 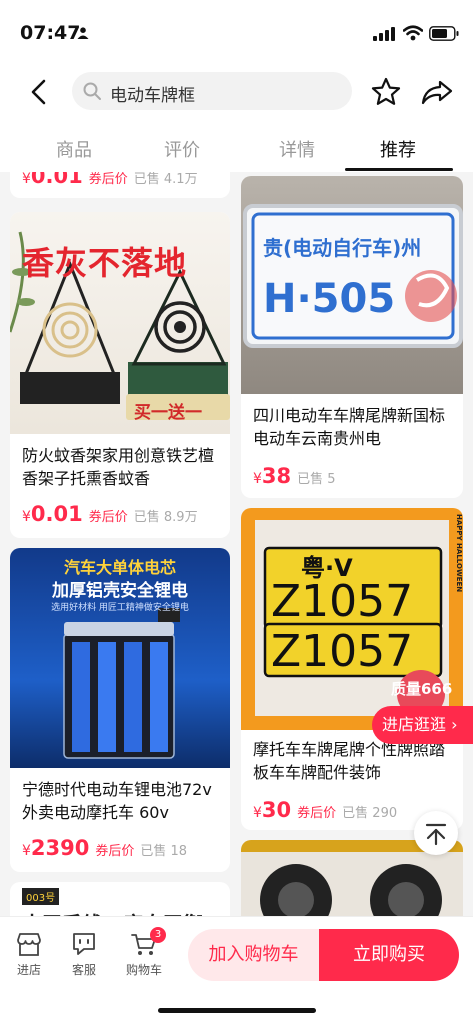 What do you see at coordinates (165, 179) in the screenshot?
I see `sold-count: 已售 4.1万` at bounding box center [165, 179].